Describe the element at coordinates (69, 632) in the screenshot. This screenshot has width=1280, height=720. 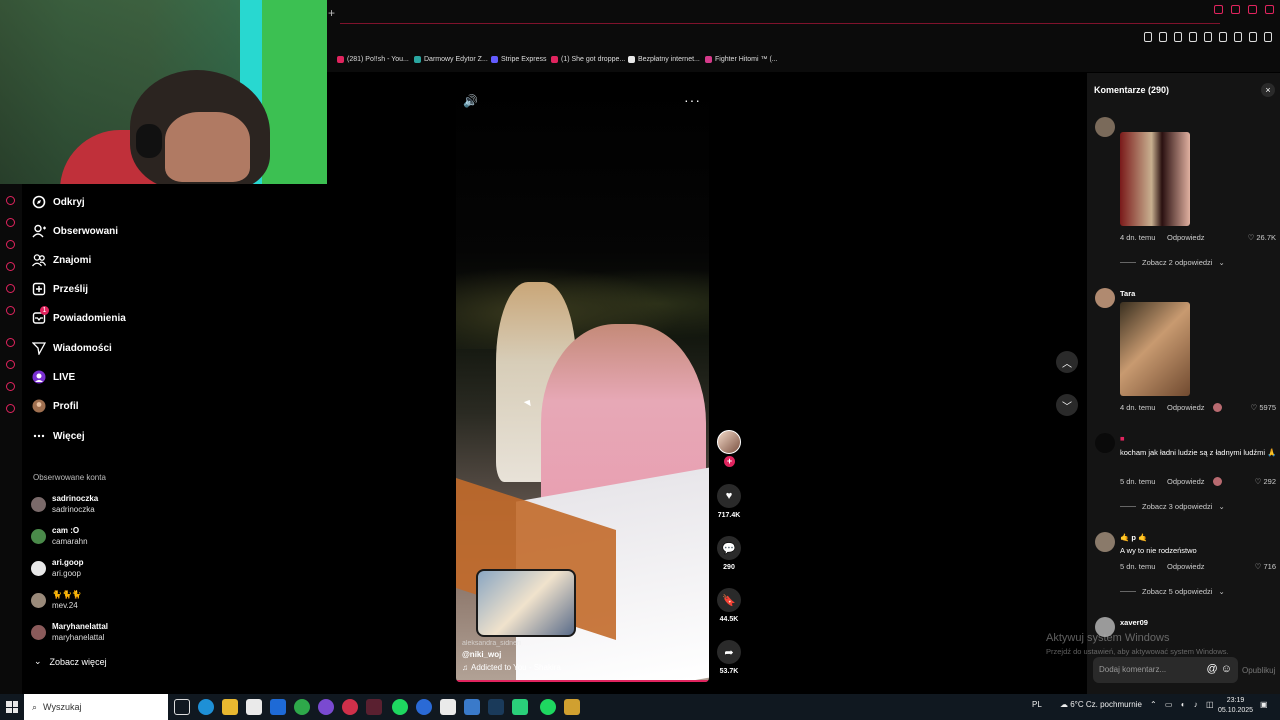
I see `followed-account: Maryhanelattal maryhanelattal` at that location.